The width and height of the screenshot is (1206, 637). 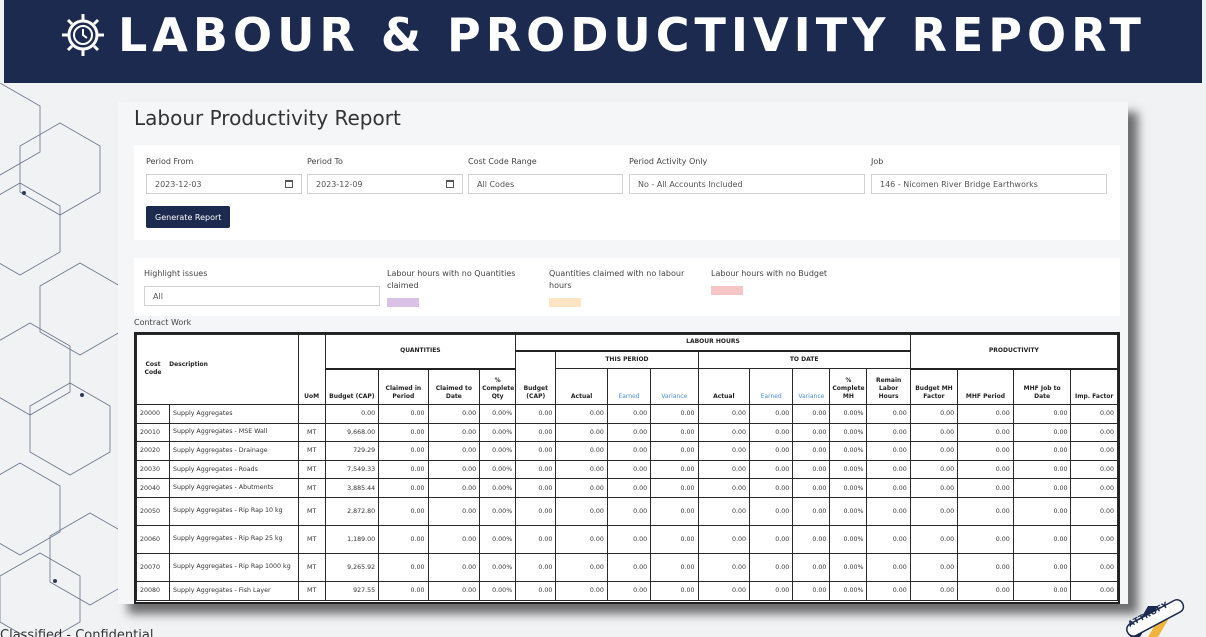 What do you see at coordinates (311, 369) in the screenshot?
I see `uom-header: UoM` at bounding box center [311, 369].